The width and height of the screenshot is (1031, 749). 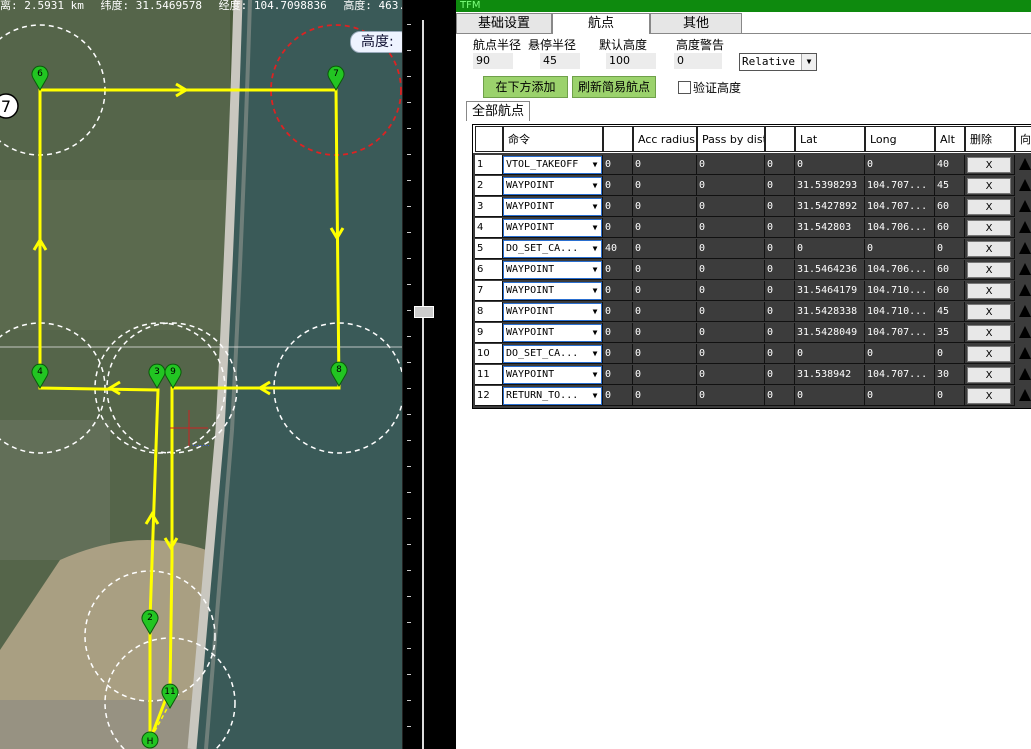 What do you see at coordinates (830, 375) in the screenshot?
I see `cell-lat: 31.538942` at bounding box center [830, 375].